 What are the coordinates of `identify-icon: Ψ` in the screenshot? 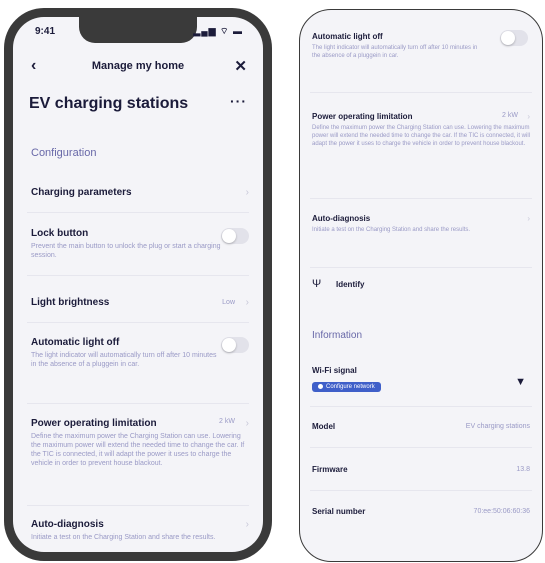 It's located at (317, 284).